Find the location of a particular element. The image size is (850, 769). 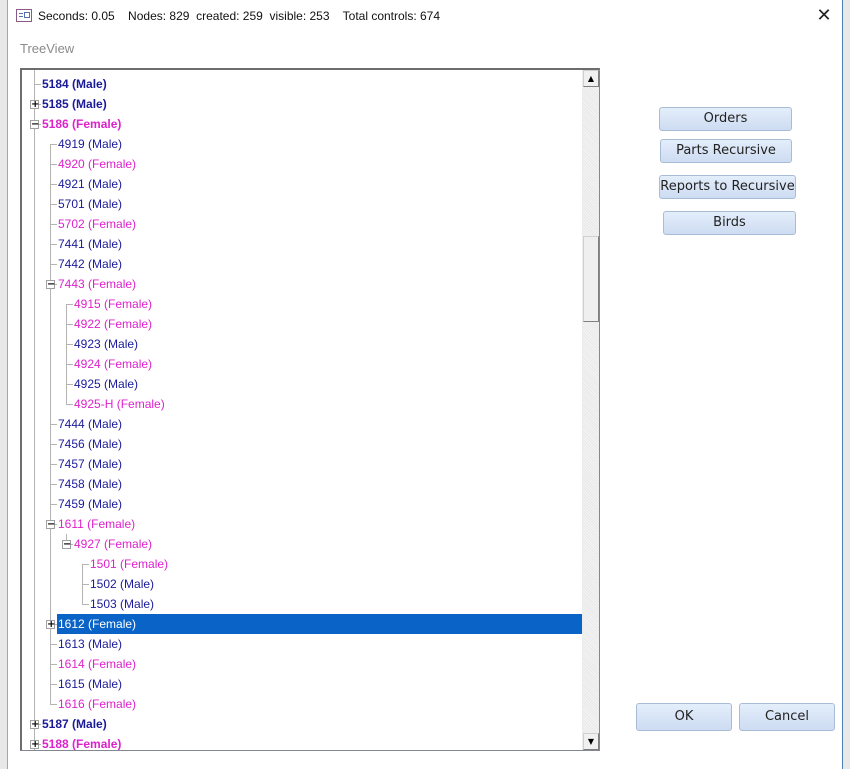

tree-node: 1501 (Female) is located at coordinates (129, 564).